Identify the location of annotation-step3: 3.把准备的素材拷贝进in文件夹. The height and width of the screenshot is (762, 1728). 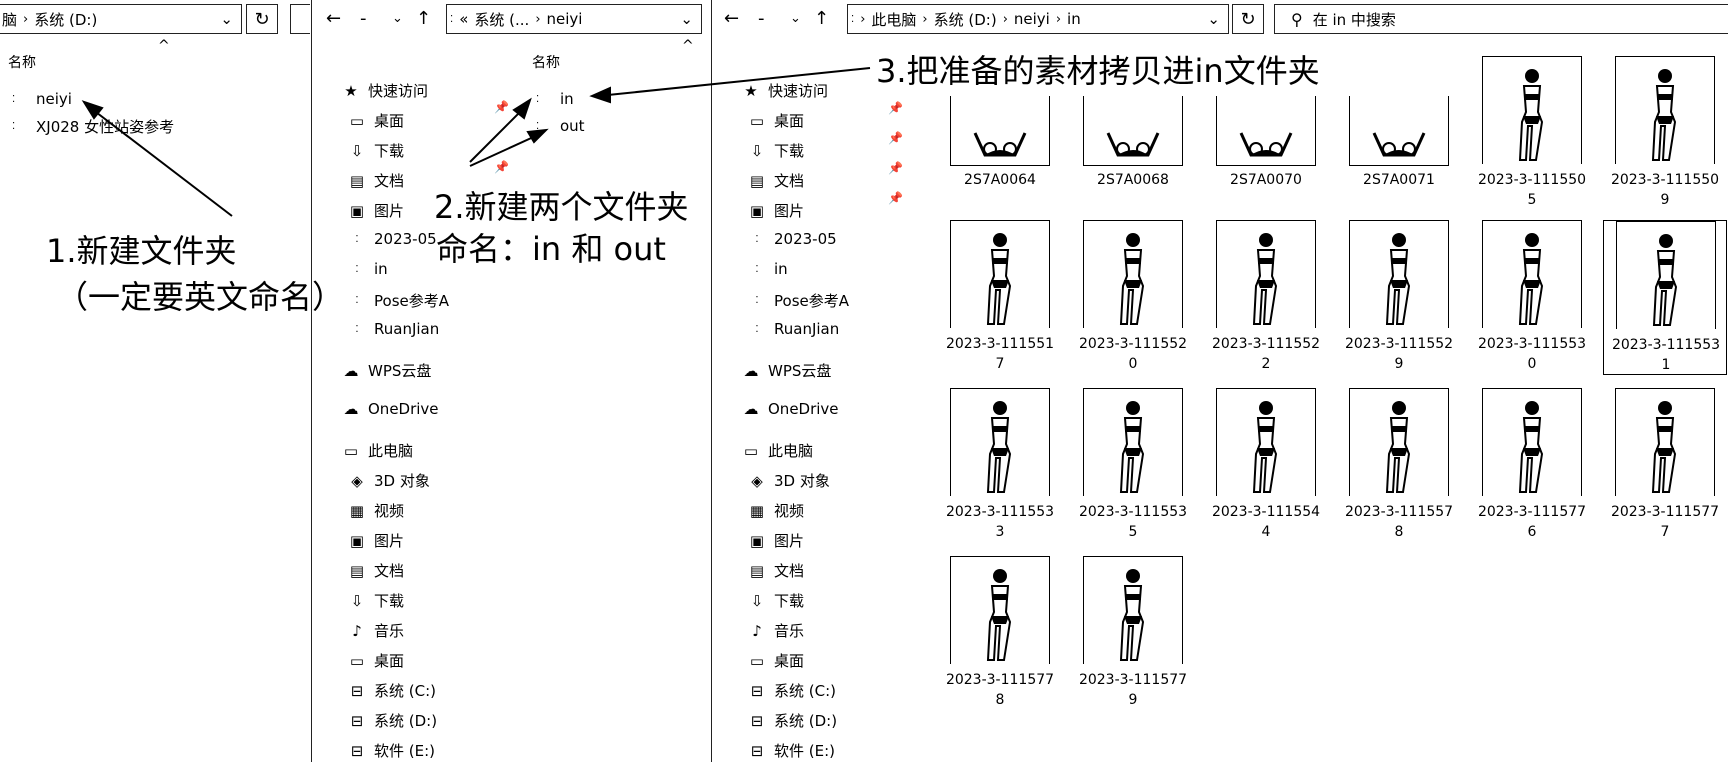
(1098, 69).